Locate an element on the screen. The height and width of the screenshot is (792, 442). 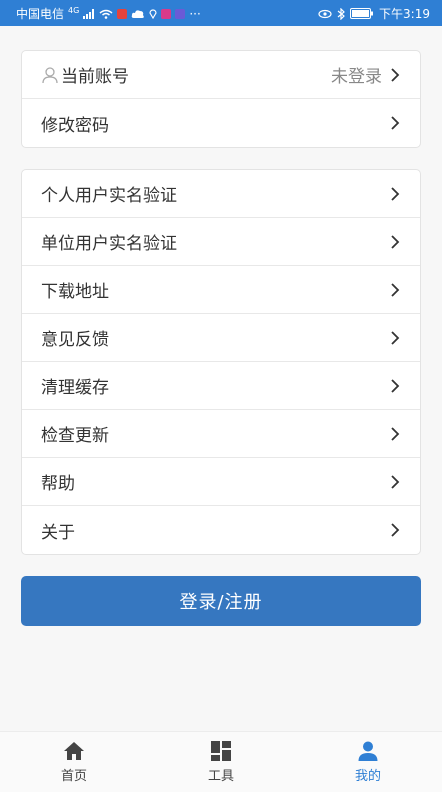
menu-item-organization-verification: 单位用户实名验证 is located at coordinates (221, 242).